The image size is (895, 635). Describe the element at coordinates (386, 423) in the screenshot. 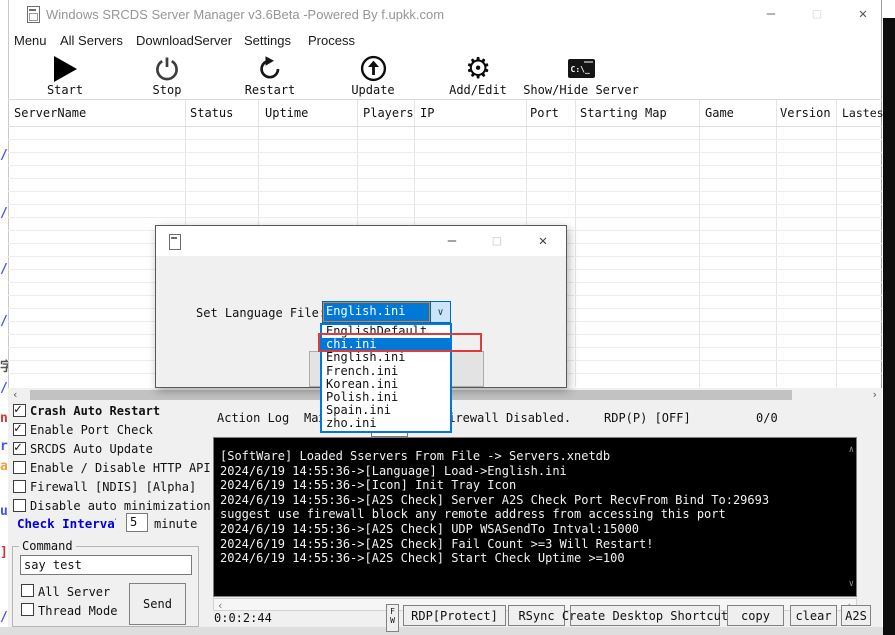

I see `dropdown-option-zho-ini: zho.ini` at that location.